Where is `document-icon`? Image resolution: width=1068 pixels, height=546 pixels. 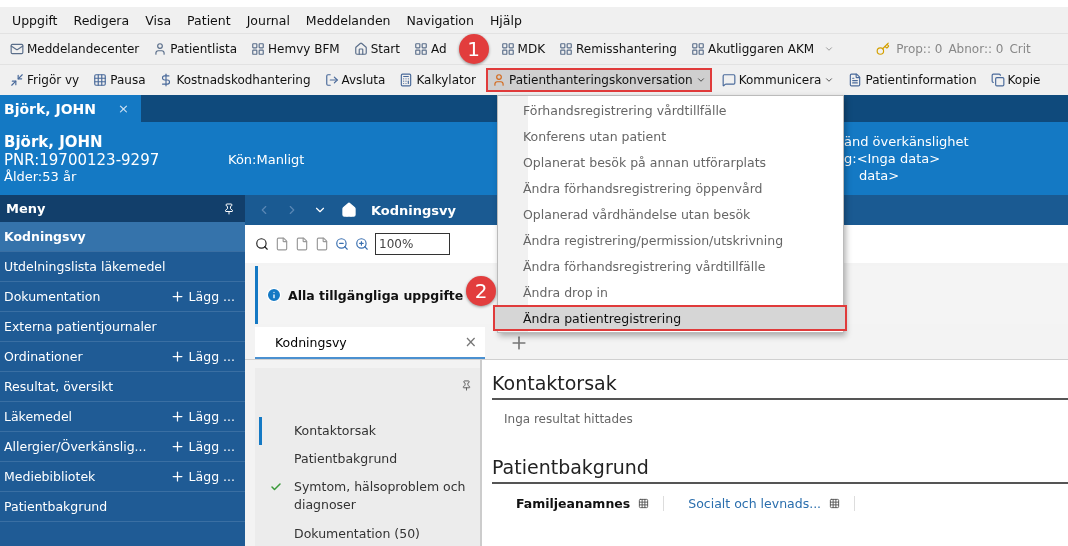
document-icon is located at coordinates (855, 80).